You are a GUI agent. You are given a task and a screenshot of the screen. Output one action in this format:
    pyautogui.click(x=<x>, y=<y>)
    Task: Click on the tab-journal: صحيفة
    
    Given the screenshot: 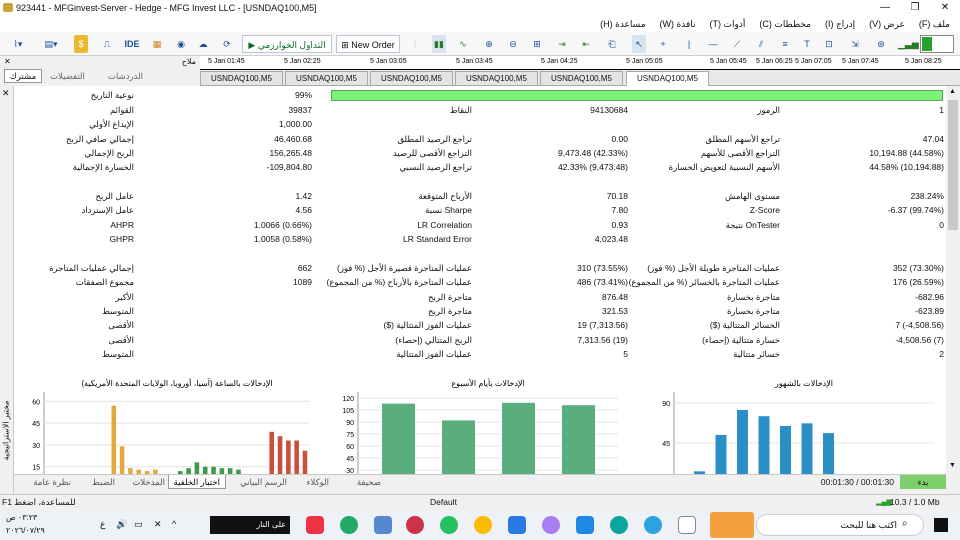 What is the action you would take?
    pyautogui.click(x=369, y=482)
    